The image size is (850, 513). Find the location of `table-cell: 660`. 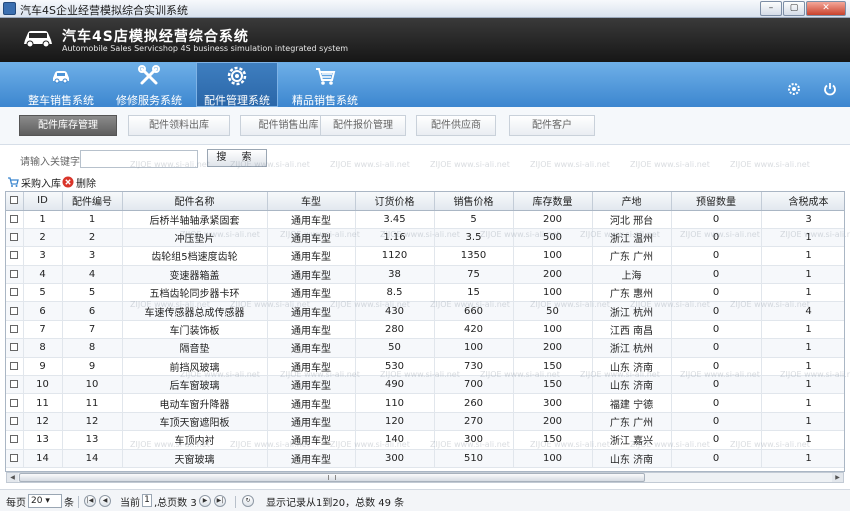

table-cell: 660 is located at coordinates (474, 311).